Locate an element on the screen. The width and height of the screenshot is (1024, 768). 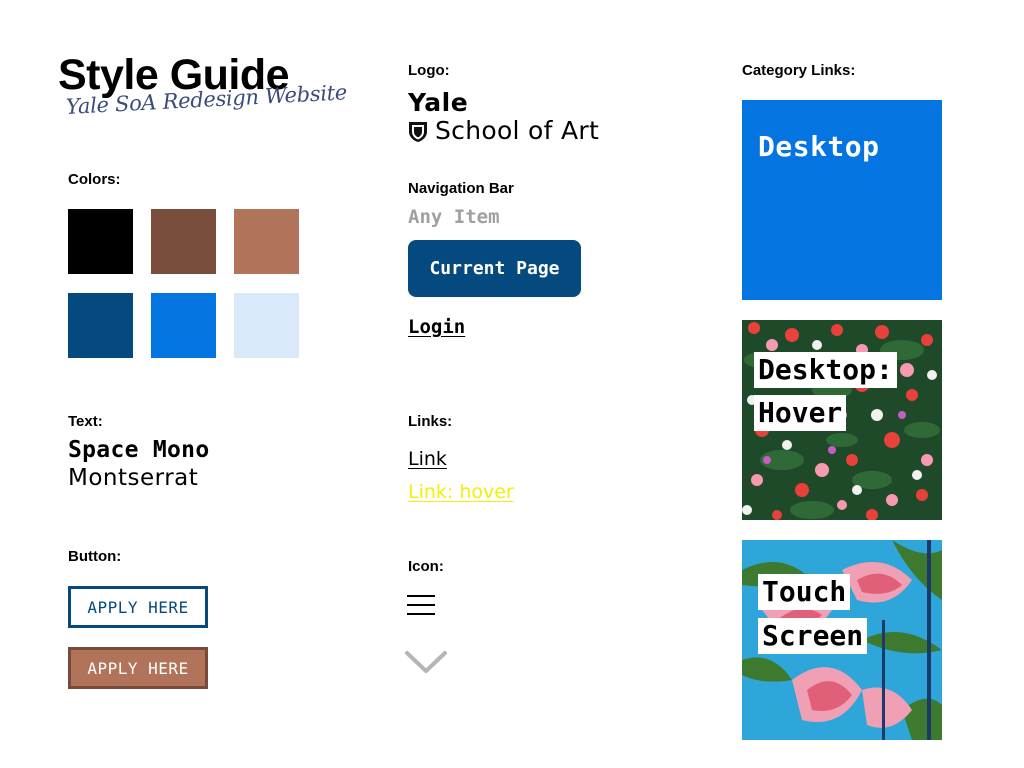
navigation-label: Navigation Bar is located at coordinates (461, 188).